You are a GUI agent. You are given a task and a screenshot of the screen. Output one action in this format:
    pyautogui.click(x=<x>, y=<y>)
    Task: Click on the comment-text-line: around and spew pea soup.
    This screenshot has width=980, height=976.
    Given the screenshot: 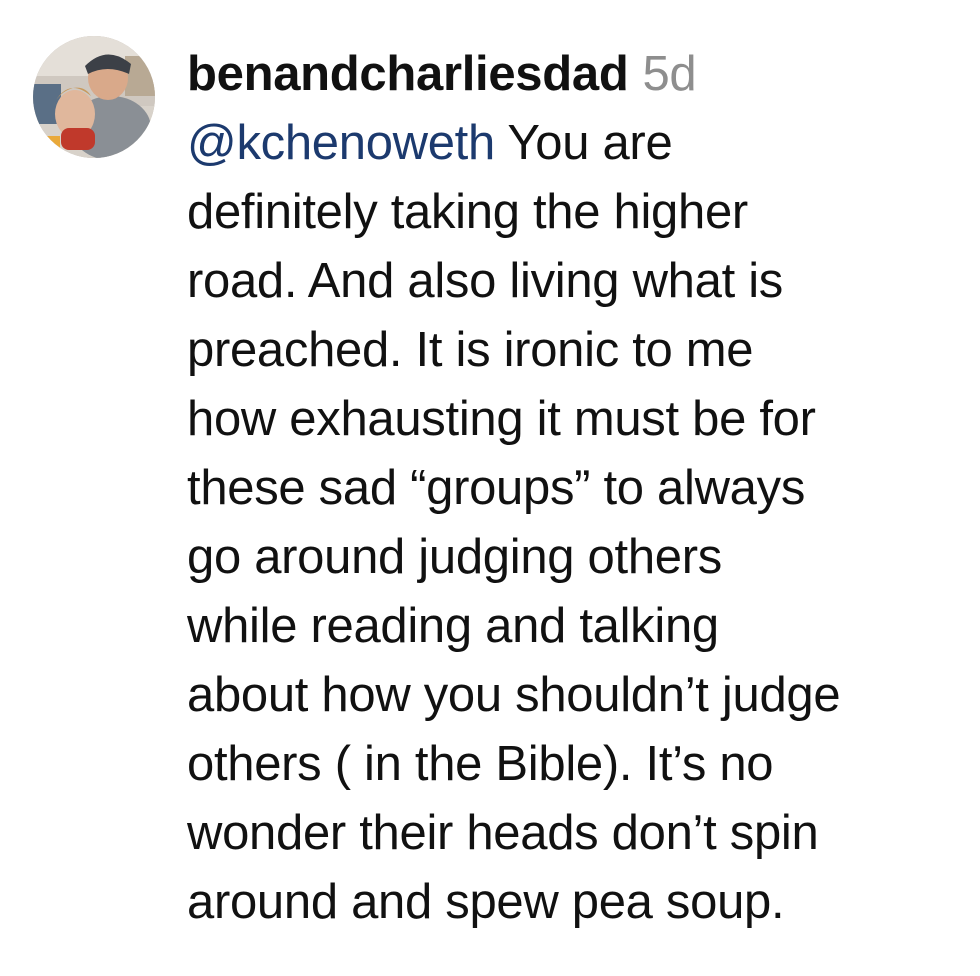 What is the action you would take?
    pyautogui.click(x=486, y=902)
    